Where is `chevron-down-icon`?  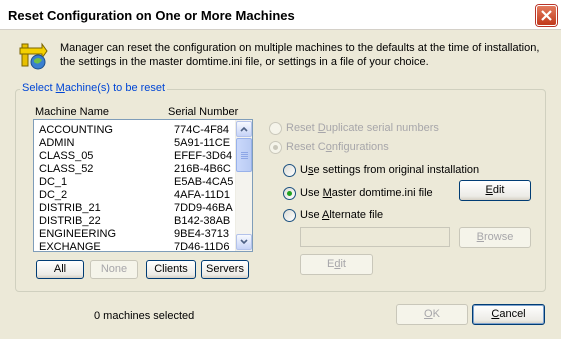
chevron-down-icon is located at coordinates (244, 242).